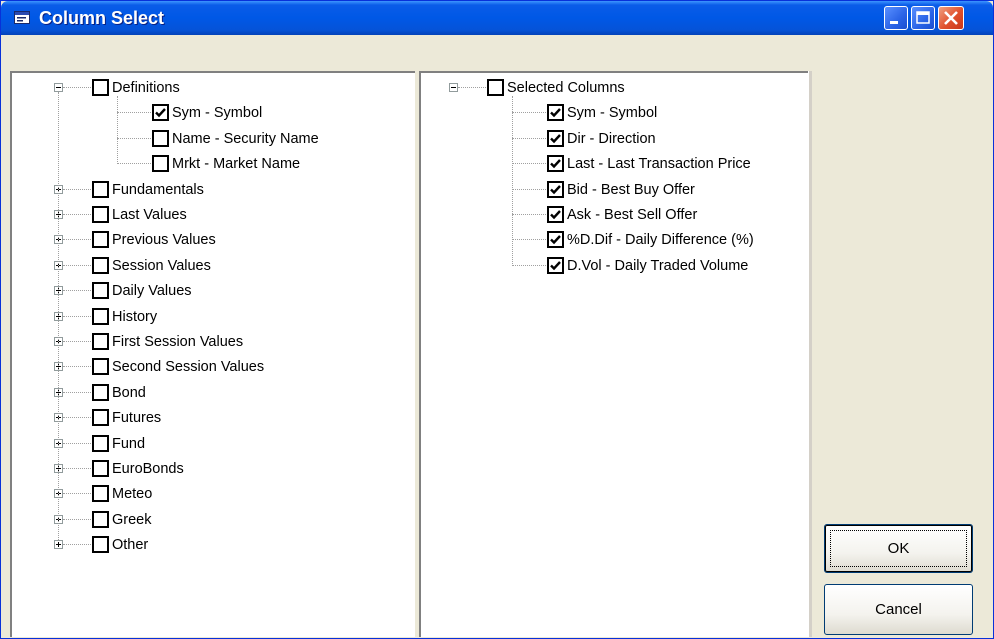 This screenshot has height=639, width=994. Describe the element at coordinates (659, 164) in the screenshot. I see `tree-item-label: Last - Last Transaction Price` at that location.